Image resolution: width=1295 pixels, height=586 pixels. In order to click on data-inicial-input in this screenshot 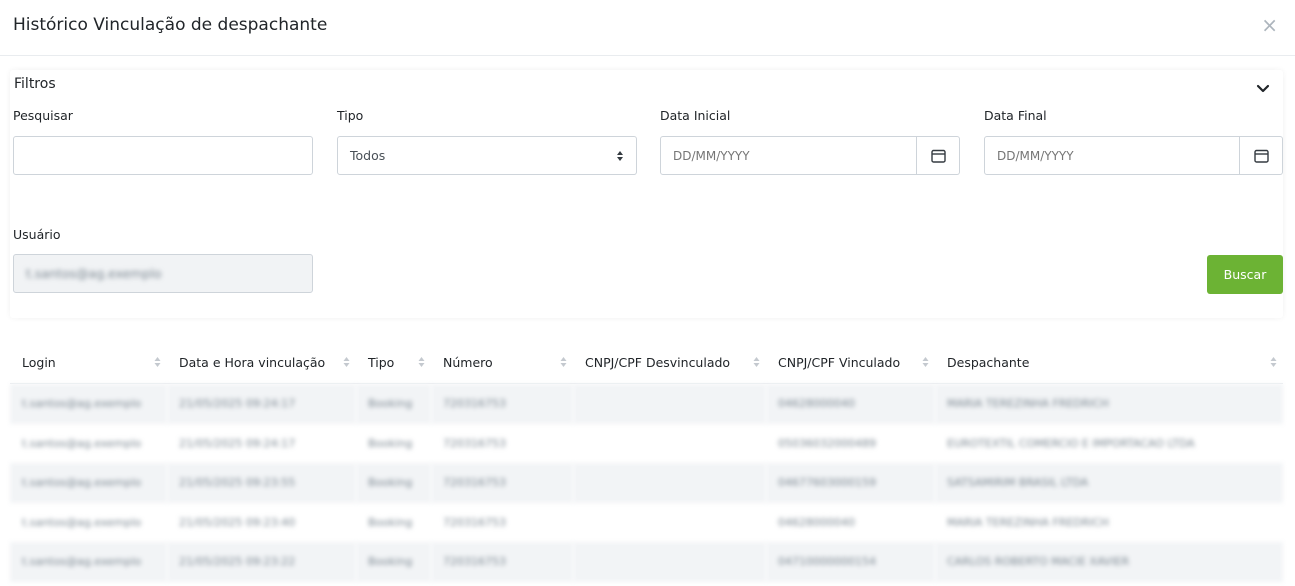, I will do `click(788, 155)`.